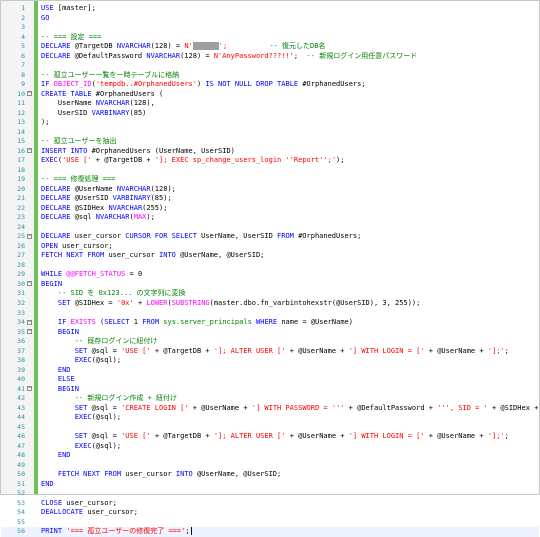 The image size is (540, 537). What do you see at coordinates (270, 190) in the screenshot?
I see `code-line: 20 DECLARE @UserName NVARCHAR(128);` at bounding box center [270, 190].